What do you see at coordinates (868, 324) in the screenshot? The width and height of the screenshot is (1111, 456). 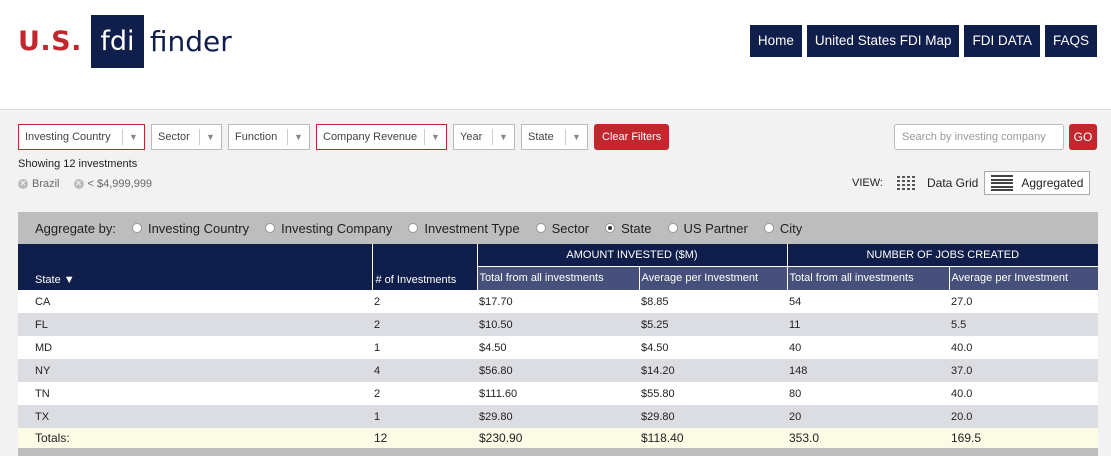 I see `cell-jobs-total: 11` at bounding box center [868, 324].